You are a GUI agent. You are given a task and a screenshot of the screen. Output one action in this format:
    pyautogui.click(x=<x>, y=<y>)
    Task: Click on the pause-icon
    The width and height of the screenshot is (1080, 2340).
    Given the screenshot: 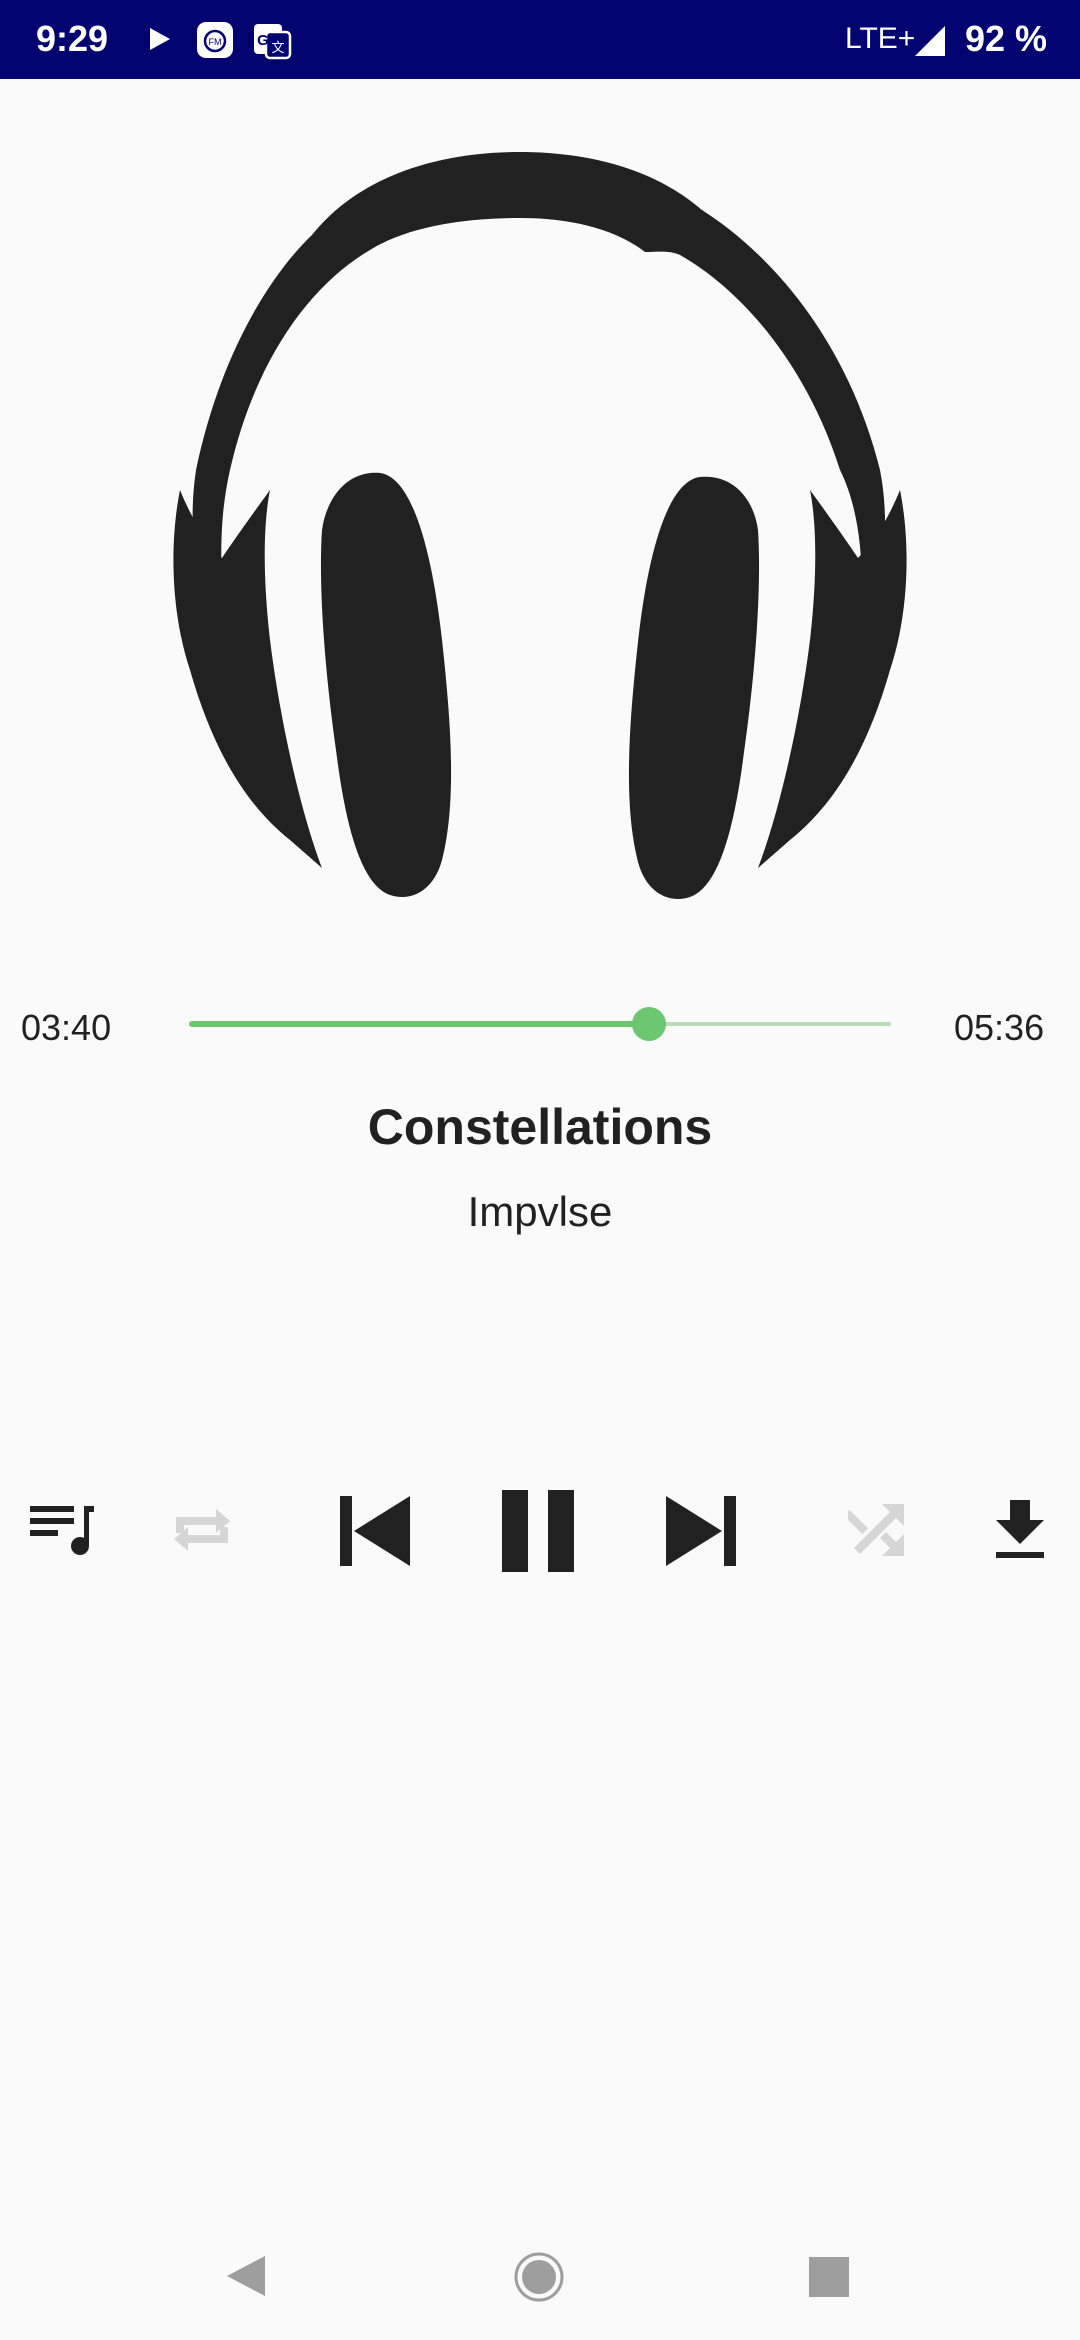 What is the action you would take?
    pyautogui.click(x=538, y=1531)
    